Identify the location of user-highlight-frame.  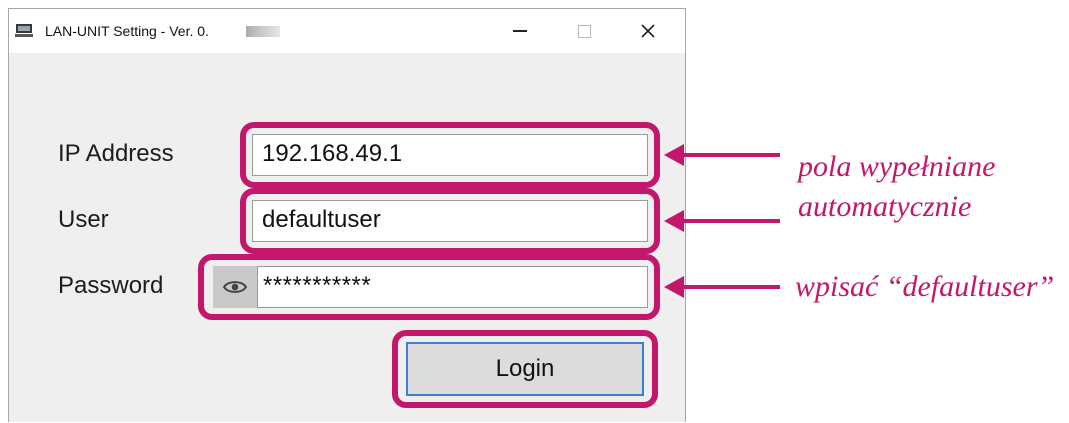
(450, 221).